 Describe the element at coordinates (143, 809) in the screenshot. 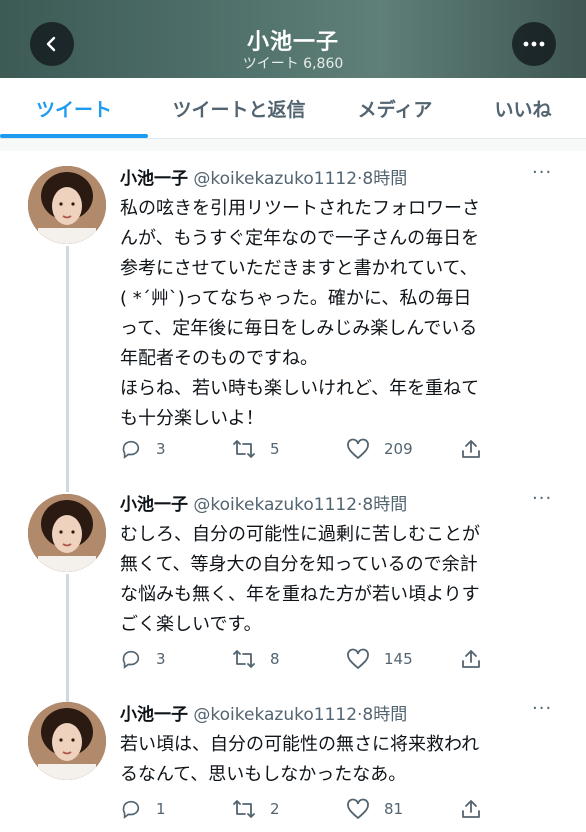

I see `reply-button: 1` at that location.